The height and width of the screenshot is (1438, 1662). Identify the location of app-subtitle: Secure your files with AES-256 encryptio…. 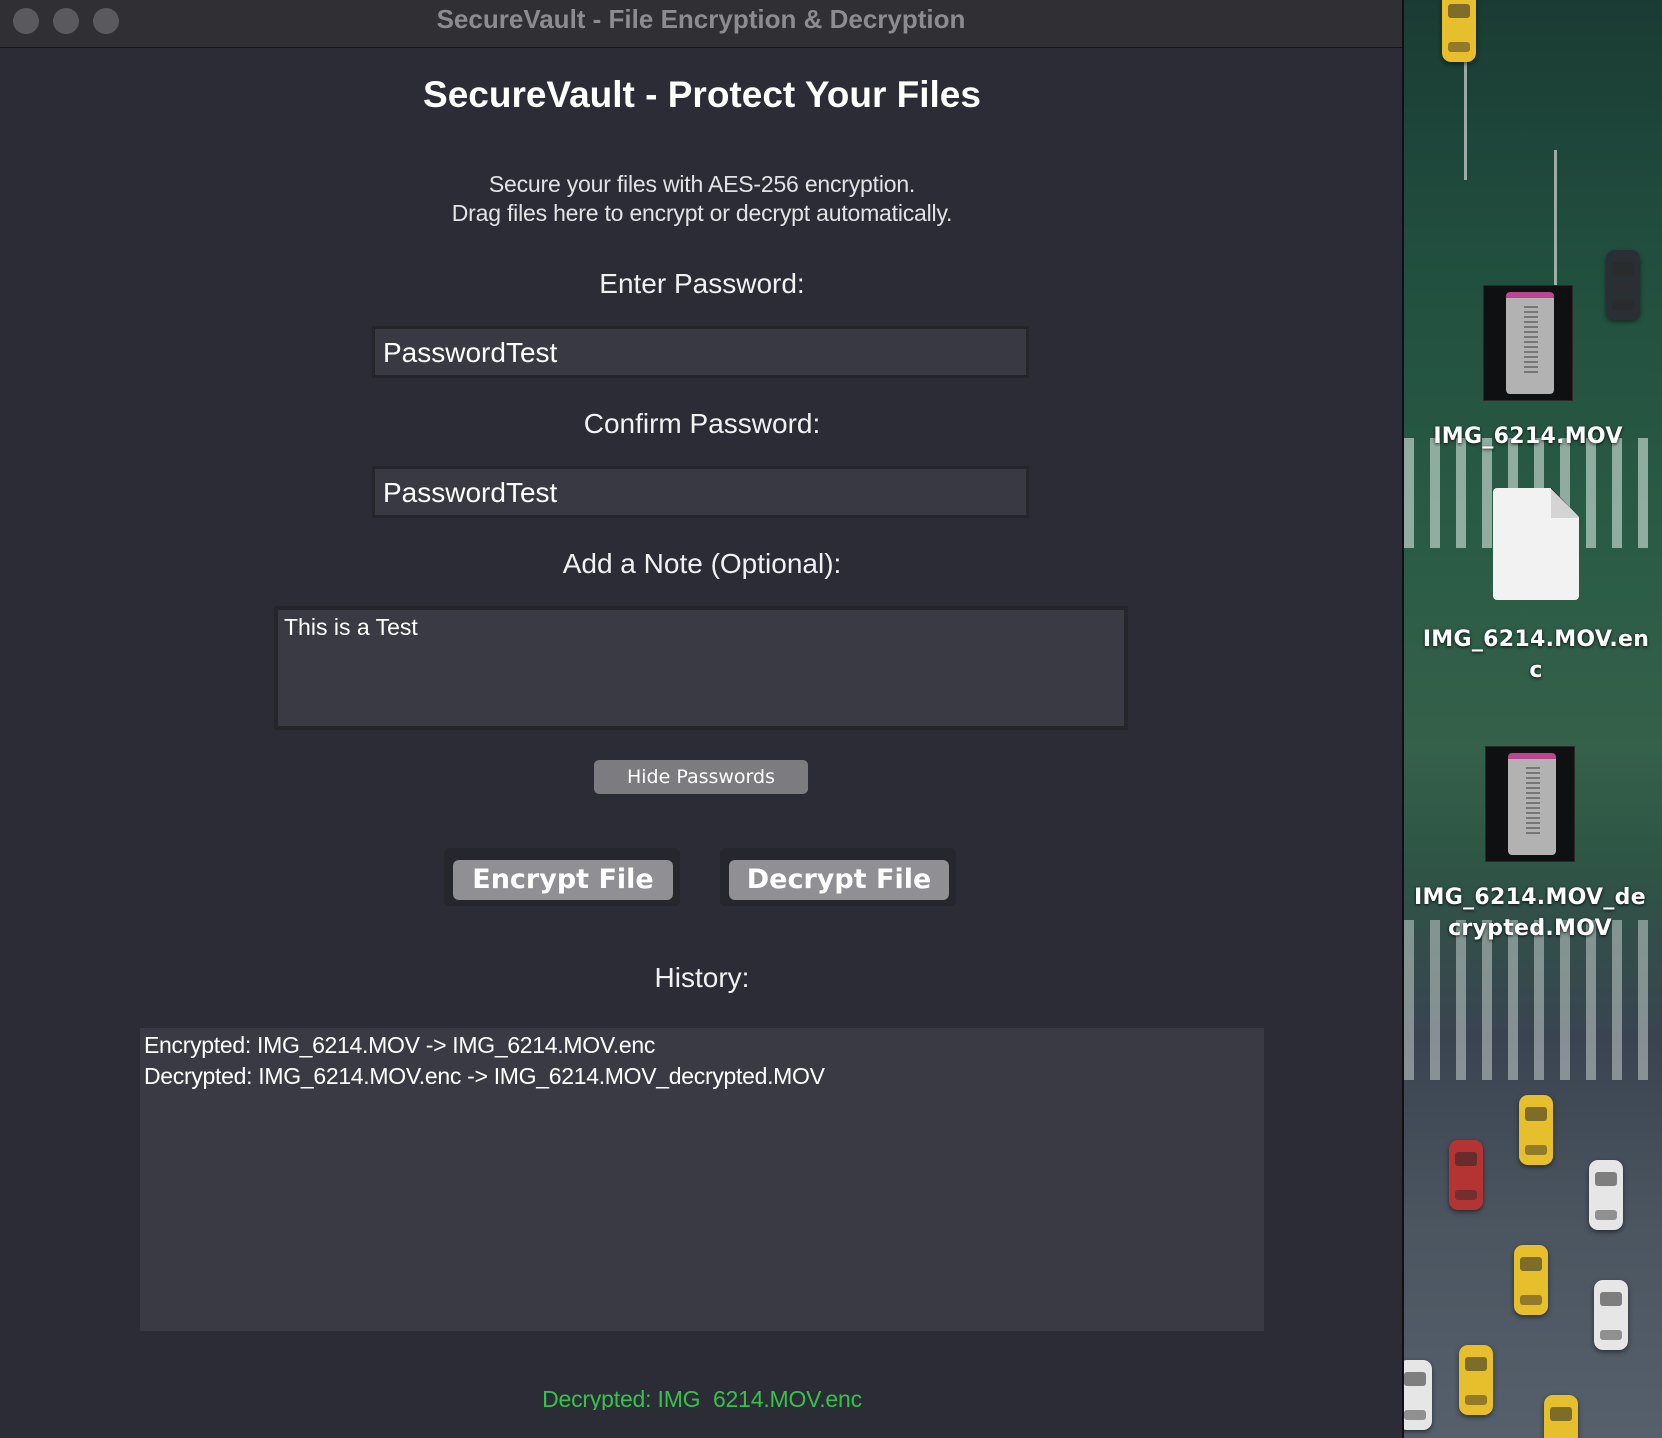
(701, 199).